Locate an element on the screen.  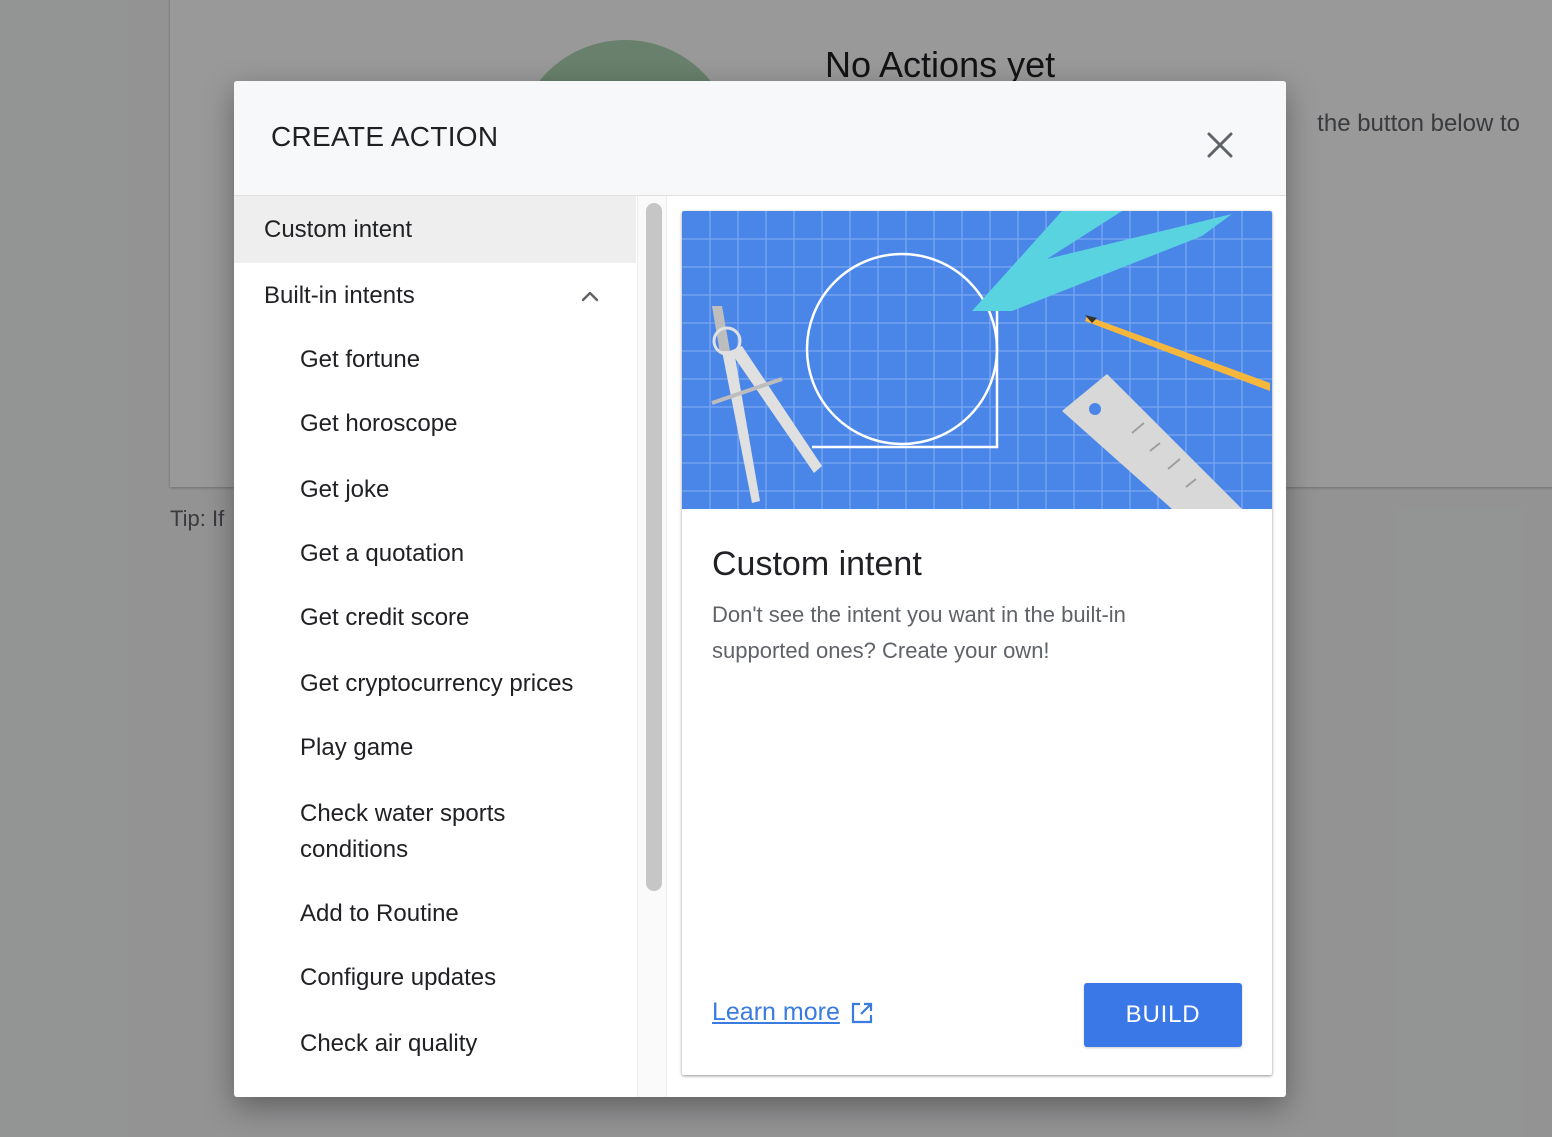
intent-item-label: Check air quality is located at coordinates (389, 1043).